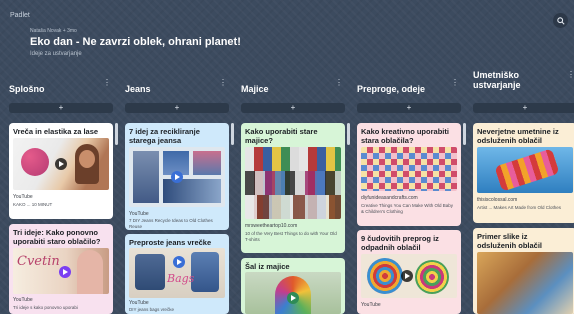  Describe the element at coordinates (33, 204) in the screenshot. I see `post-description: KAKO ... 10 MINUT` at that location.